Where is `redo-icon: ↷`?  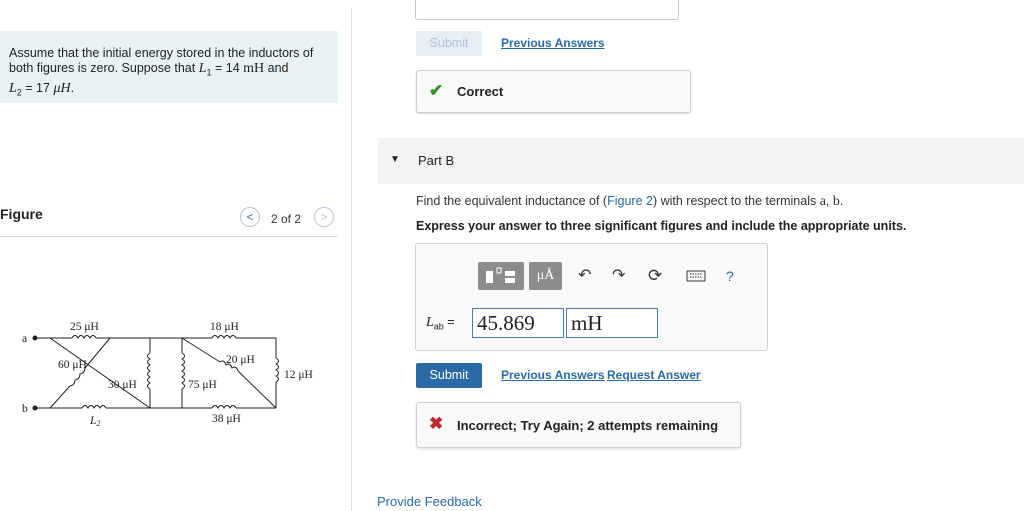
redo-icon: ↷ is located at coordinates (621, 276).